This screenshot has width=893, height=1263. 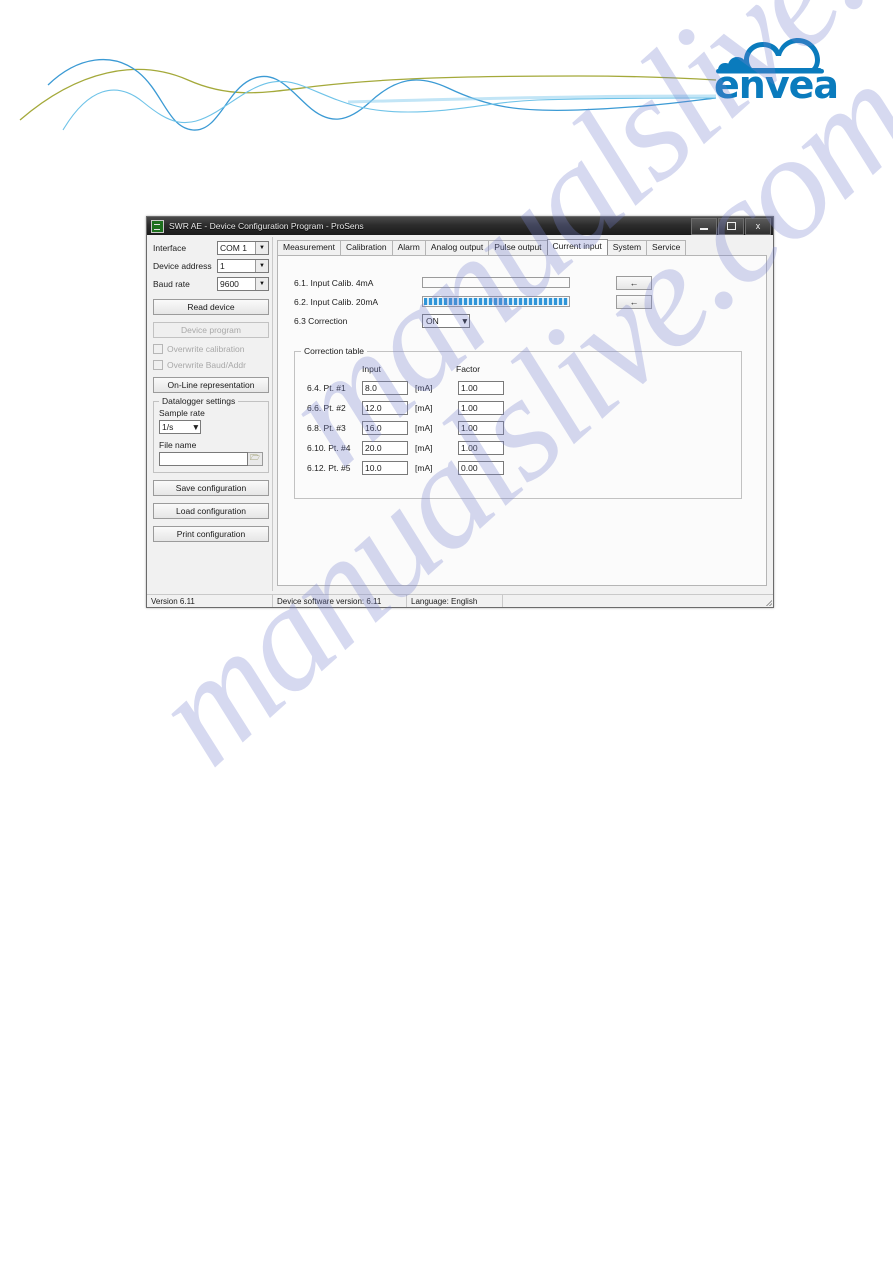 What do you see at coordinates (481, 448) in the screenshot?
I see `point-4-factor-field: 1.00` at bounding box center [481, 448].